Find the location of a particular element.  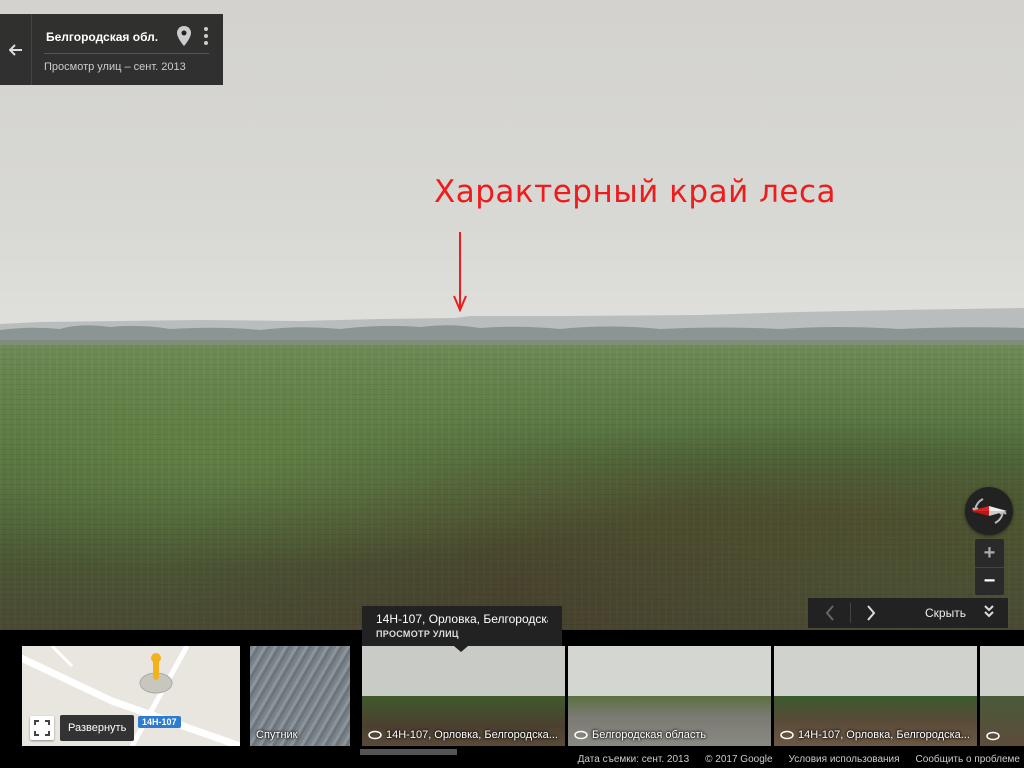

tooltip-subtitle: ПРОСМОТР УЛИЦ is located at coordinates (417, 634).